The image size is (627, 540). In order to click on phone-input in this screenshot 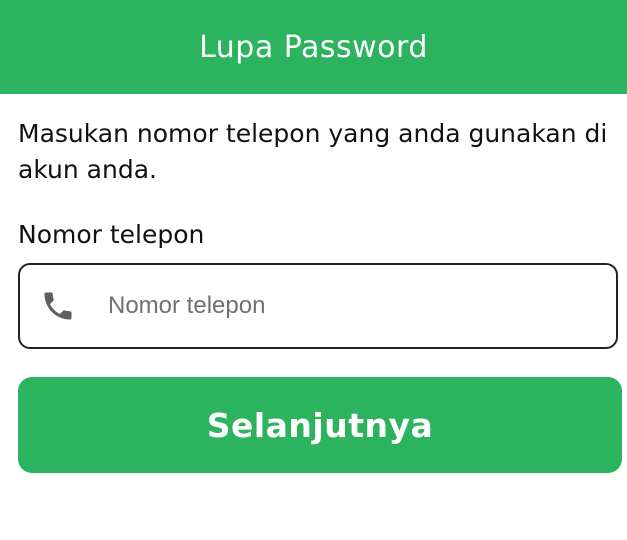, I will do `click(348, 306)`.